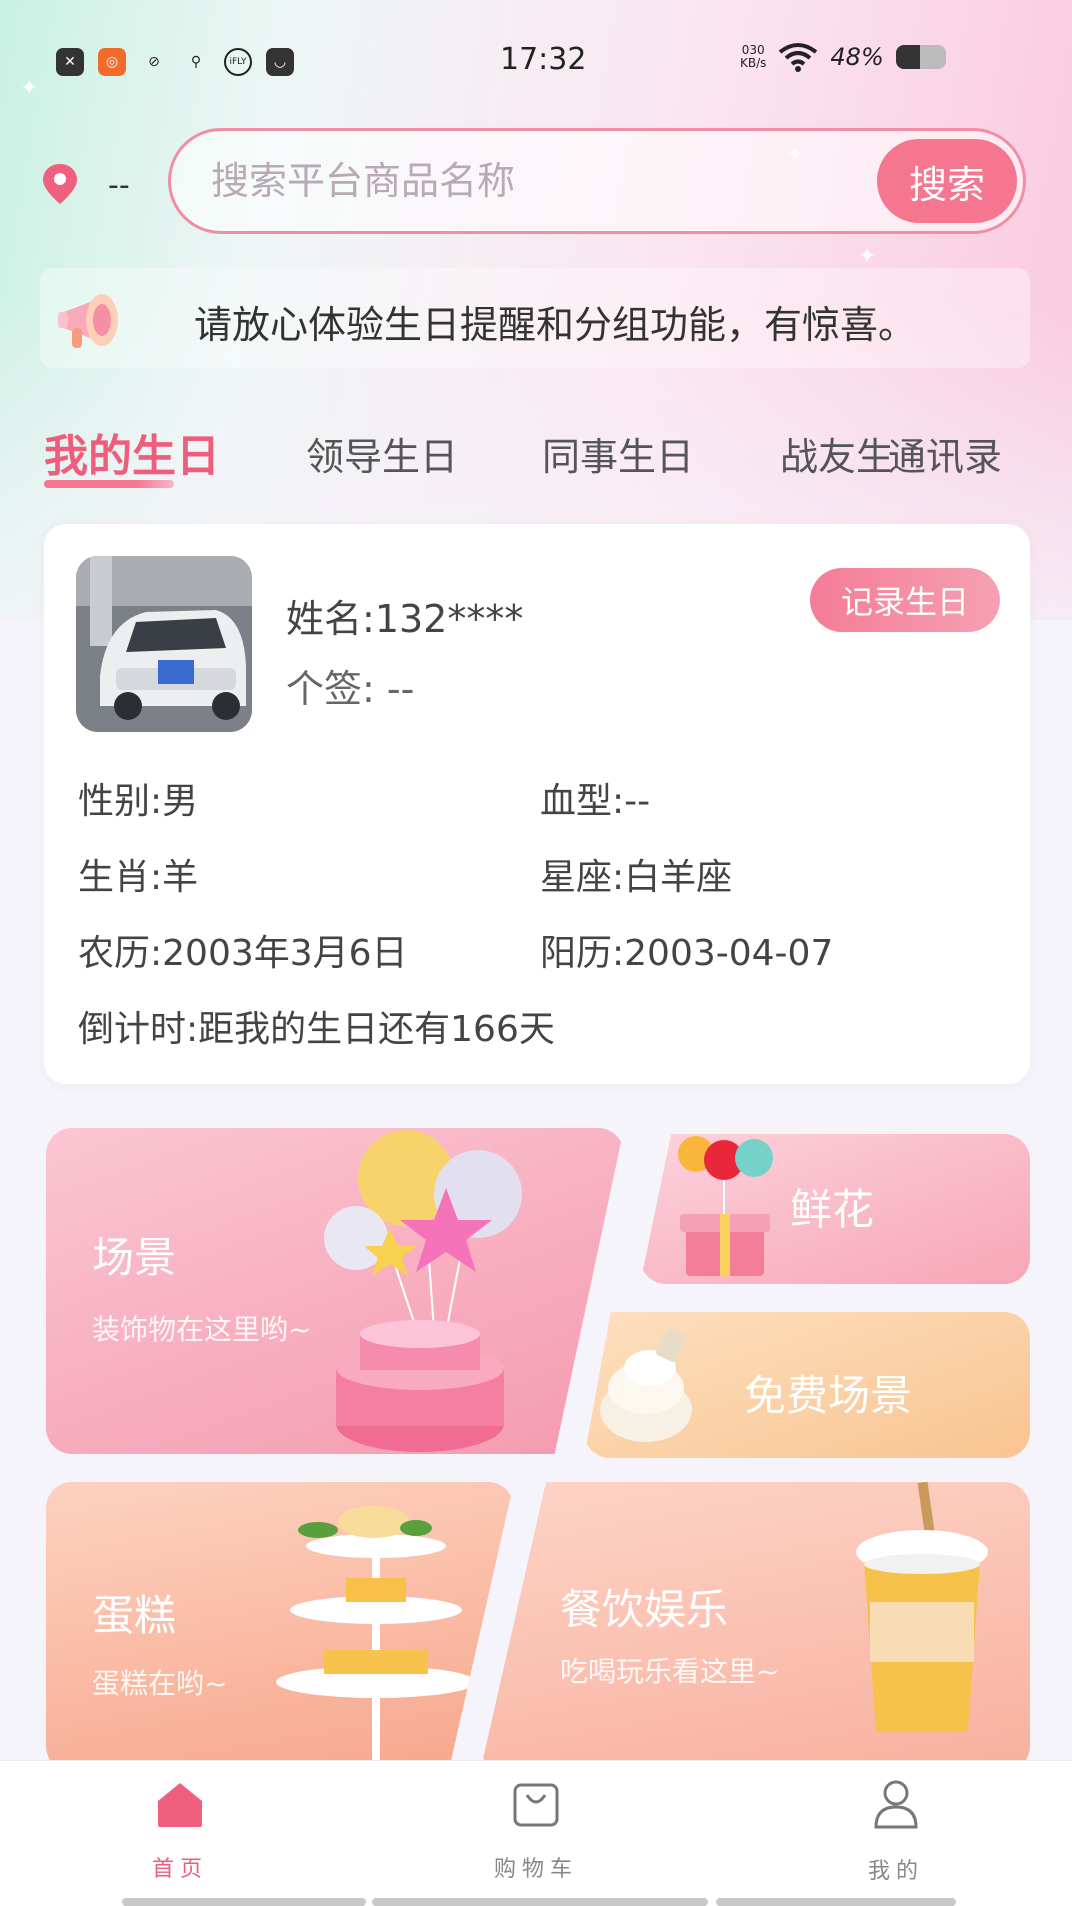 The width and height of the screenshot is (1072, 1906). I want to click on clock: 17:32, so click(543, 59).